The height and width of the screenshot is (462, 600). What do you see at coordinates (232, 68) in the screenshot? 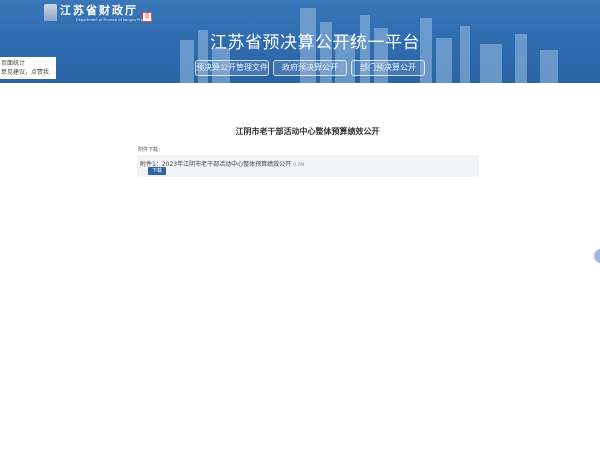
I see `nav-budget-files: 预决算公开管理文件` at bounding box center [232, 68].